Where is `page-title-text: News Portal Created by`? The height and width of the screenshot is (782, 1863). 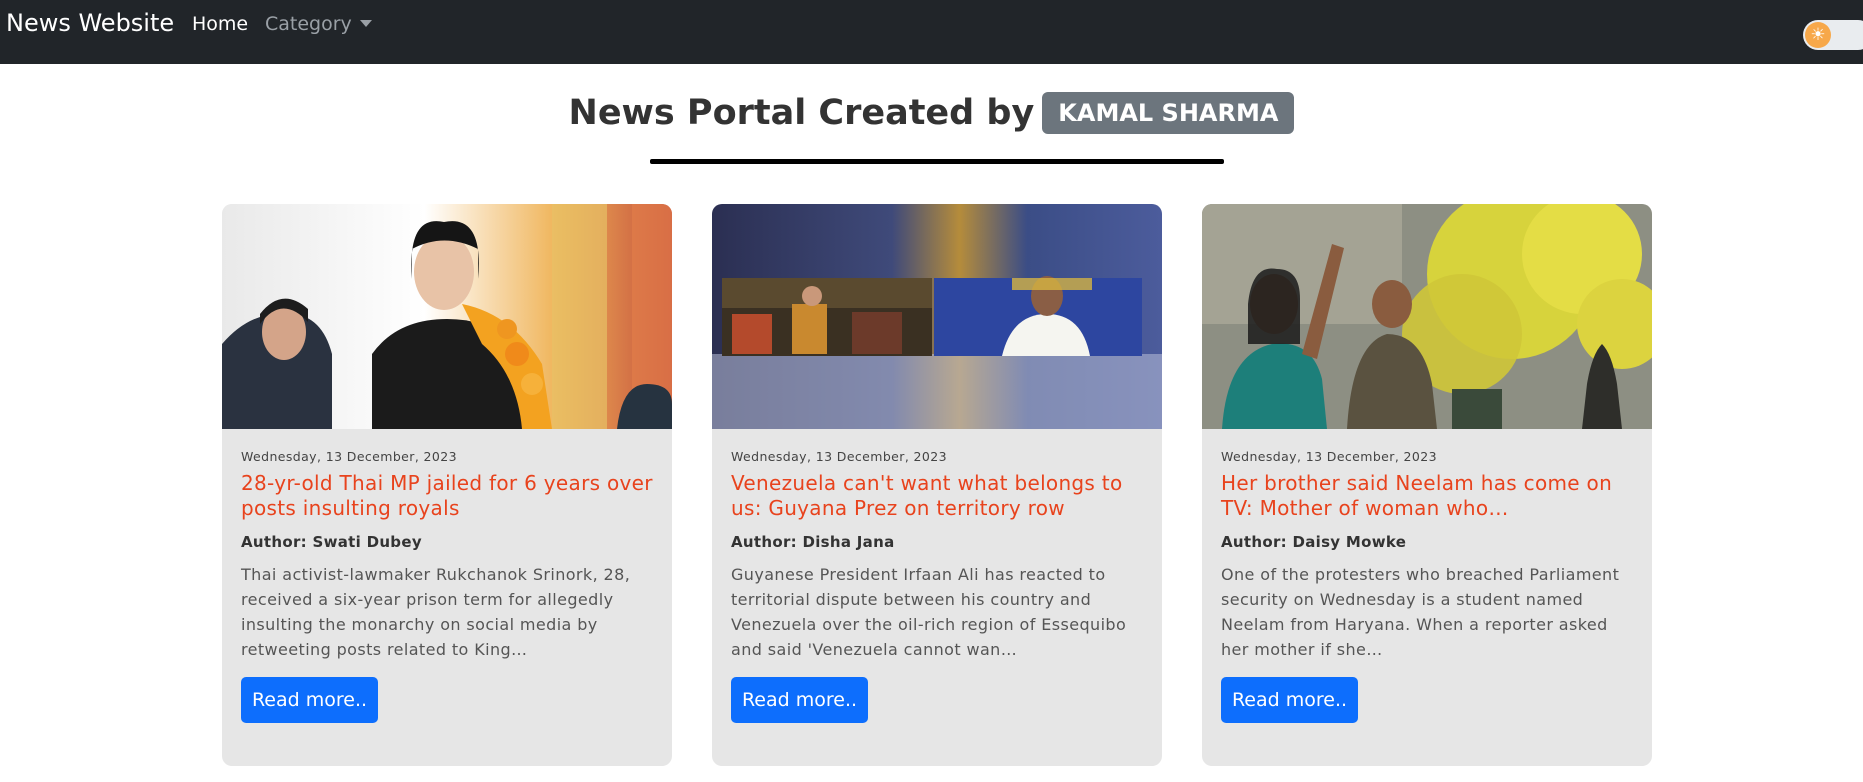 page-title-text: News Portal Created by is located at coordinates (801, 113).